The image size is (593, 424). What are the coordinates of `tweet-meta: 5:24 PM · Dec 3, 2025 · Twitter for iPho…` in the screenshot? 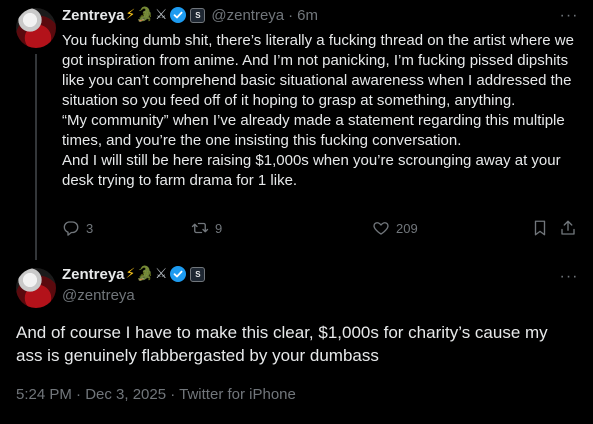 It's located at (156, 394).